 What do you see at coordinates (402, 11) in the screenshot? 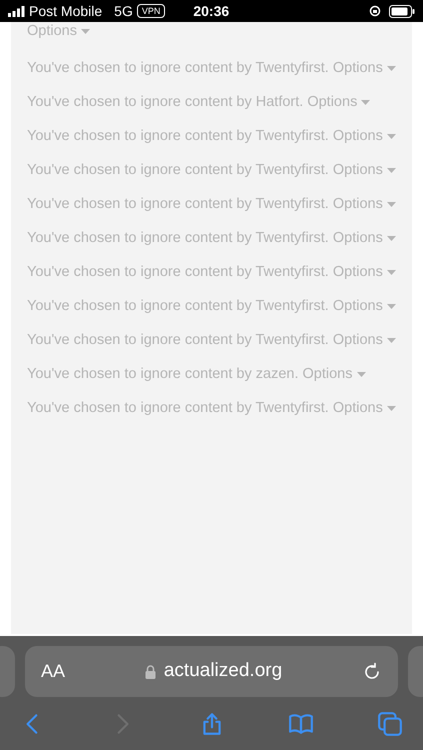
I see `battery-icon` at bounding box center [402, 11].